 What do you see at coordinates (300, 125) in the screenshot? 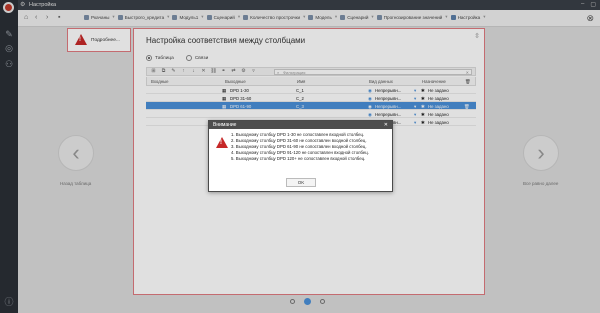
I see `dialog-header: Внимание ✕` at bounding box center [300, 125].